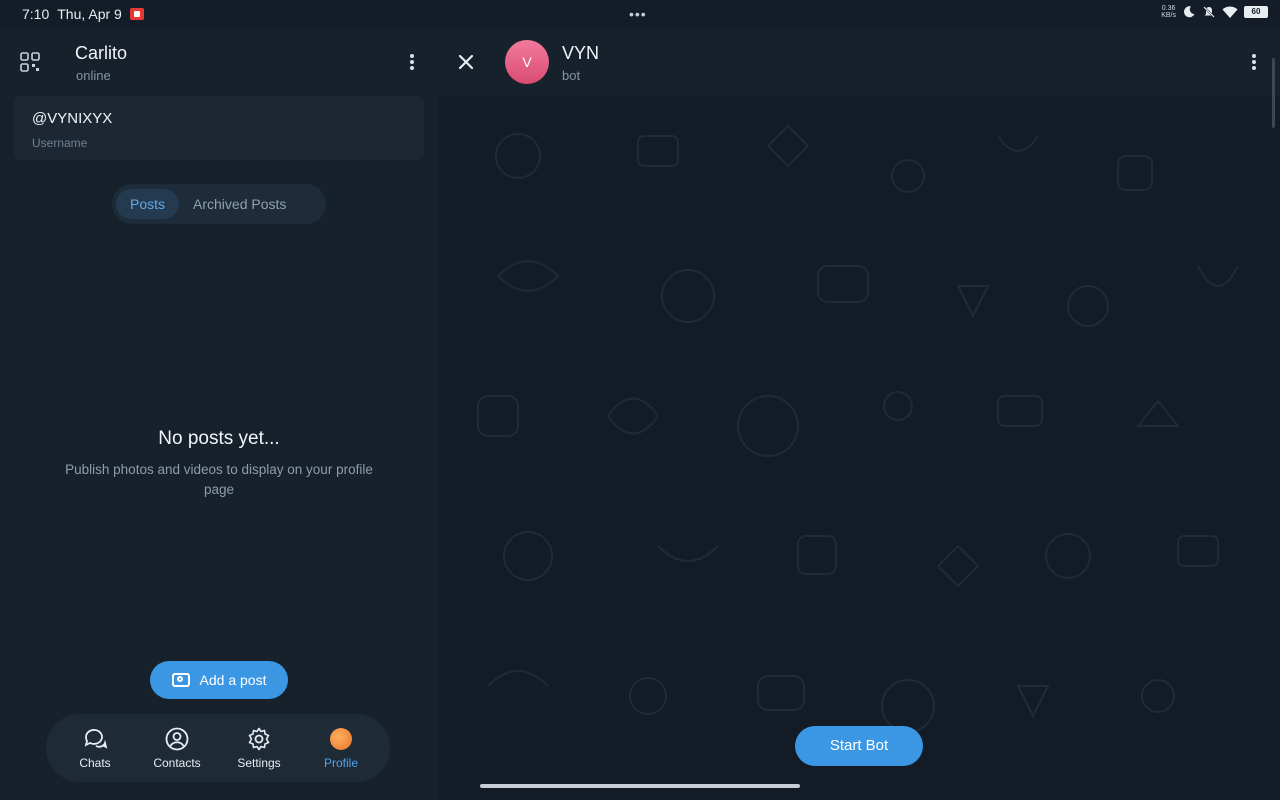 The width and height of the screenshot is (1280, 800). Describe the element at coordinates (96, 739) in the screenshot. I see `chat-bubbles-icon` at that location.